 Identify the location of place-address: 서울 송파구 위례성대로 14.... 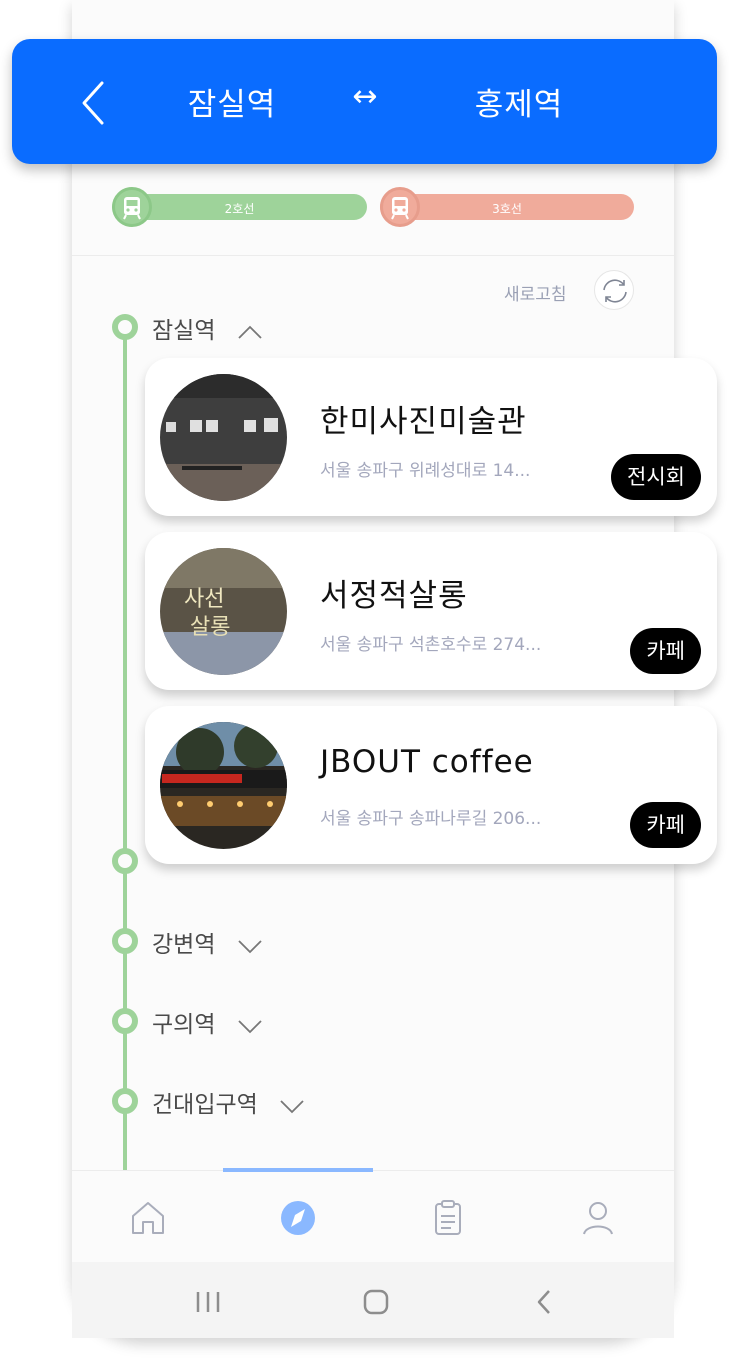
(425, 471).